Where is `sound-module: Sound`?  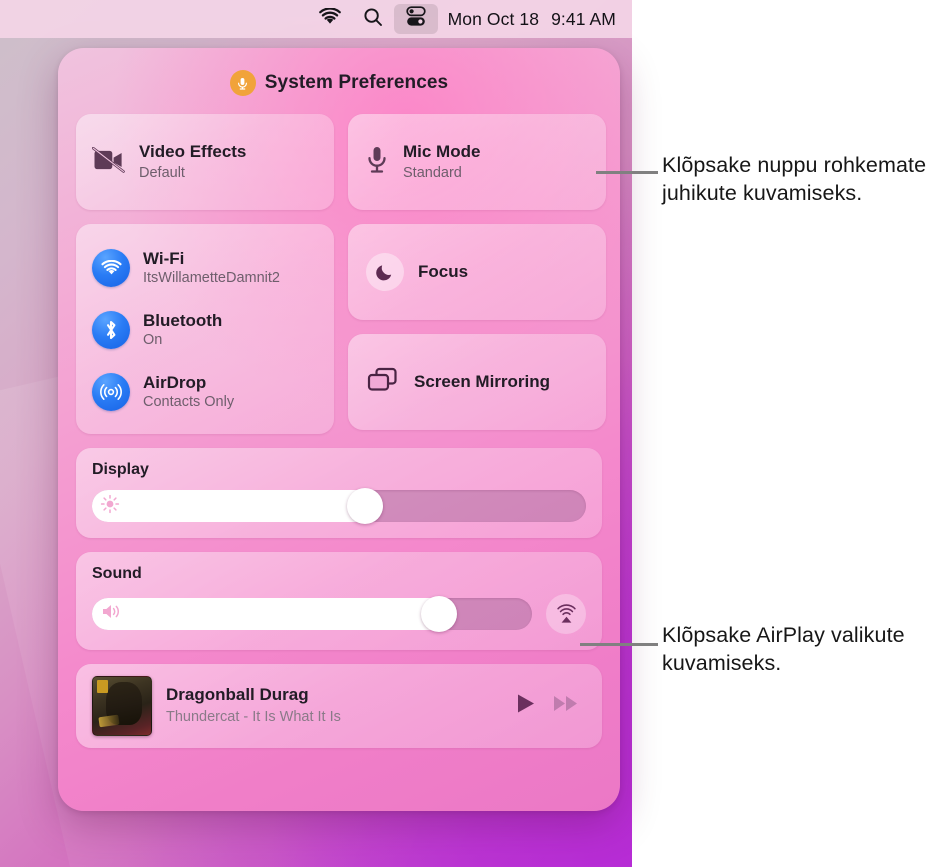 sound-module: Sound is located at coordinates (339, 601).